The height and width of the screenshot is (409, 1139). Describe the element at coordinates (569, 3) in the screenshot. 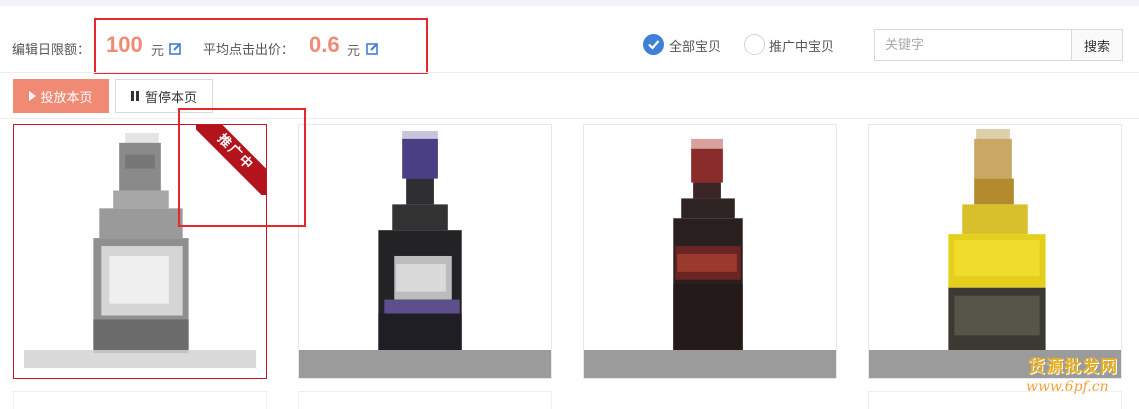

I see `top-strip` at that location.